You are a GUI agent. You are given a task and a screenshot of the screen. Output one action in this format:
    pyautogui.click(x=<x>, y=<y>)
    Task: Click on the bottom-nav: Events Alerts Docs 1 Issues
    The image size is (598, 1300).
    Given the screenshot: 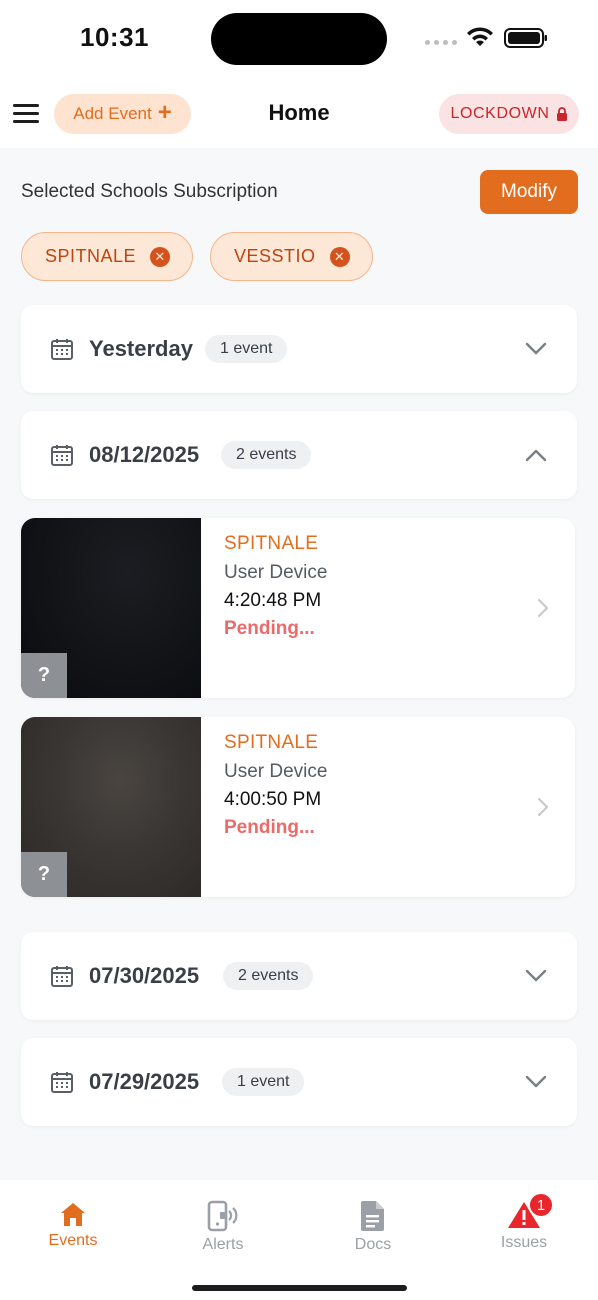 What is the action you would take?
    pyautogui.click(x=299, y=1240)
    